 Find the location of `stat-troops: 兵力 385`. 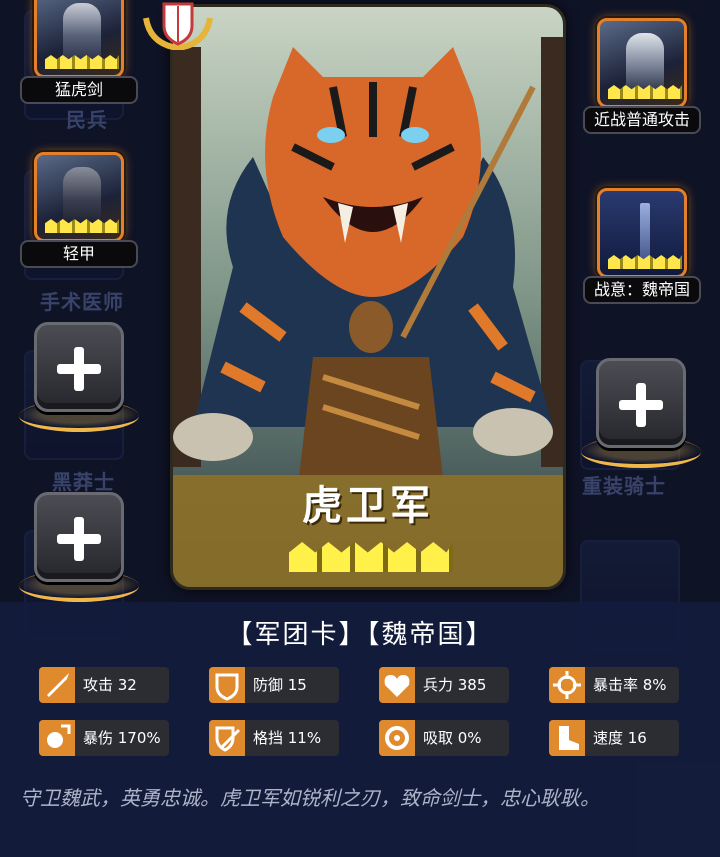

stat-troops: 兵力 385 is located at coordinates (444, 685).